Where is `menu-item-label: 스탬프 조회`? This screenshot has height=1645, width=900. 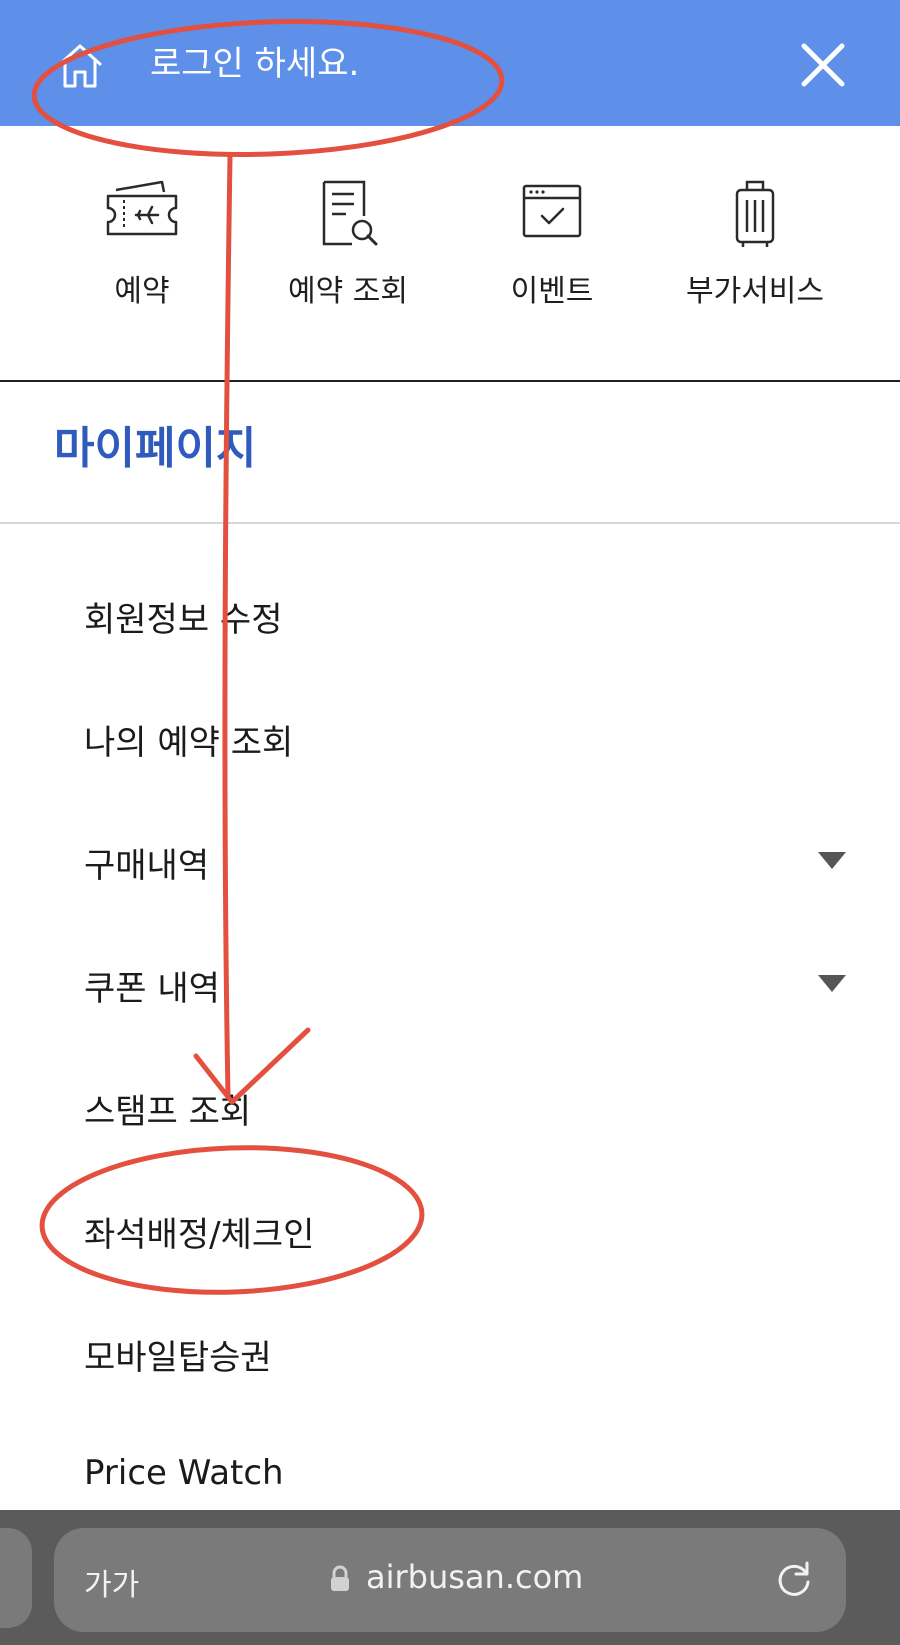
menu-item-label: 스탬프 조회 is located at coordinates (168, 1112).